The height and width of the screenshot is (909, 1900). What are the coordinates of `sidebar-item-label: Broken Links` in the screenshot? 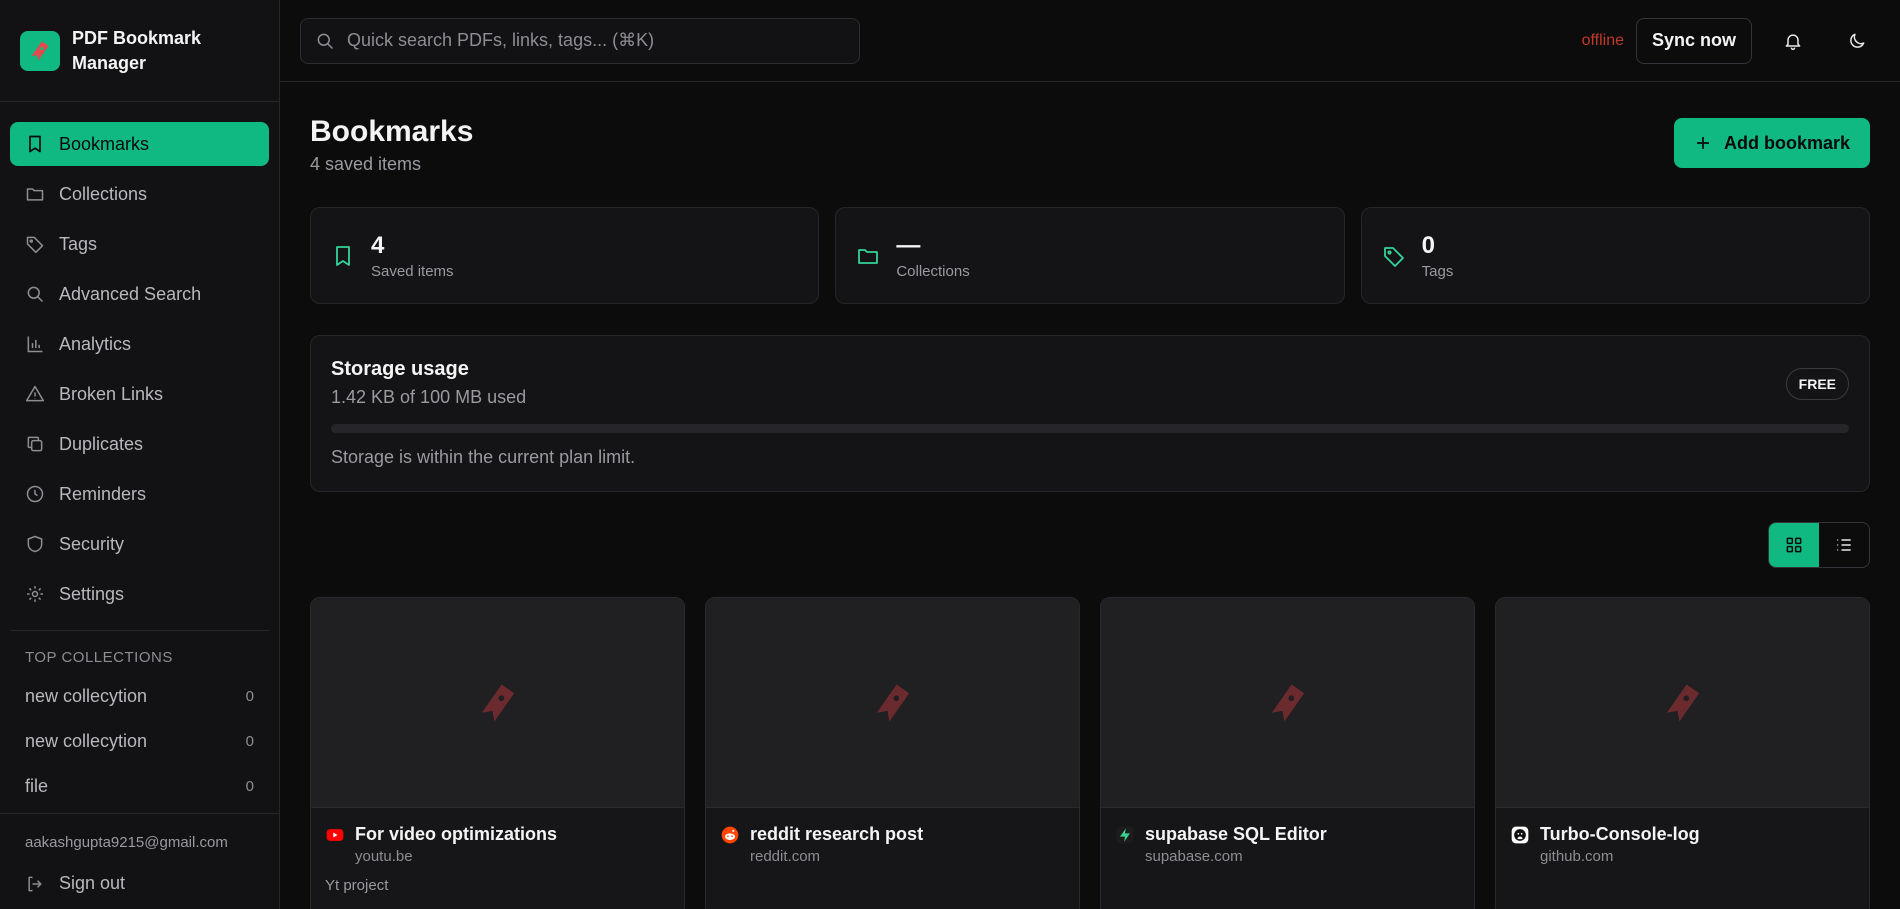 It's located at (111, 393).